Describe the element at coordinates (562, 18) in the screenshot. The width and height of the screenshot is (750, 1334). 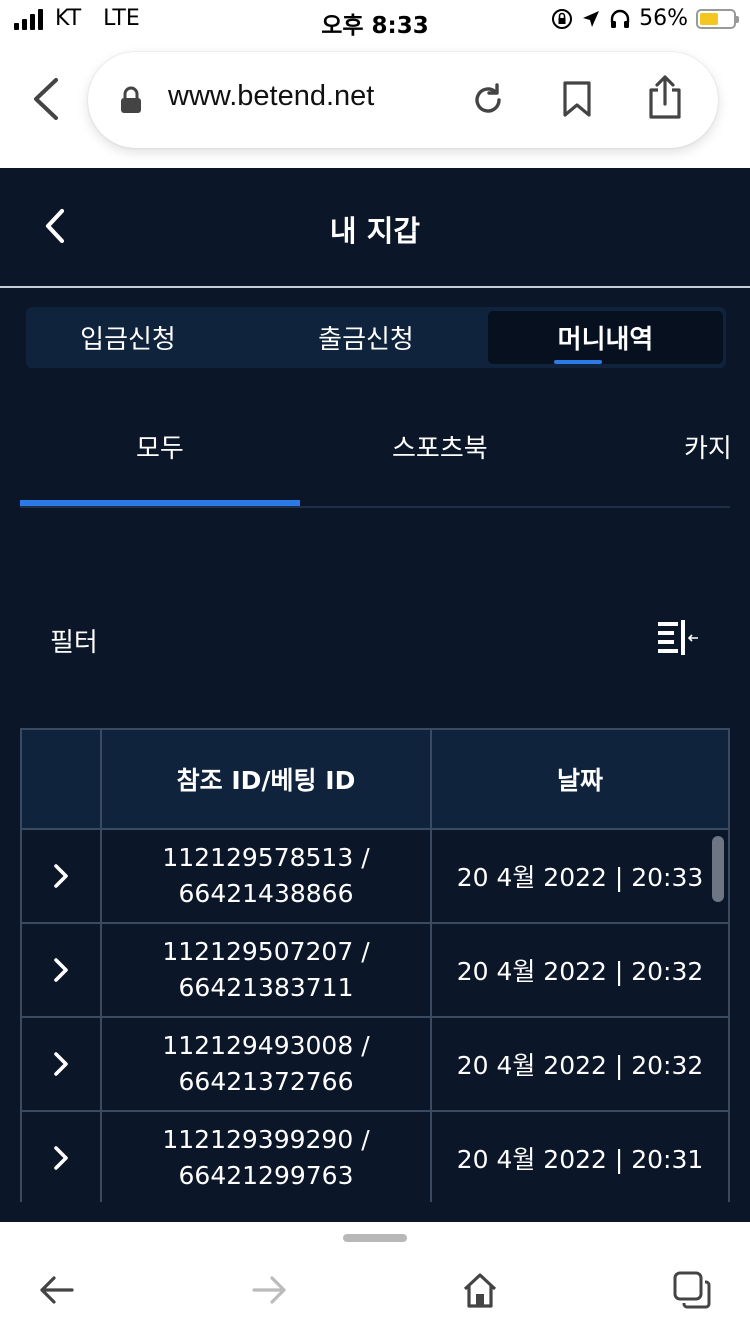
I see `orientation-lock-icon` at that location.